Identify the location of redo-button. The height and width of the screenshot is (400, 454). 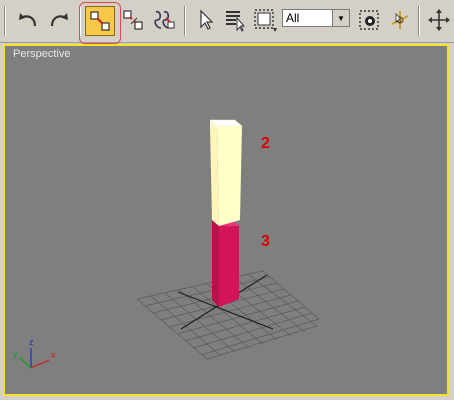
(59, 20).